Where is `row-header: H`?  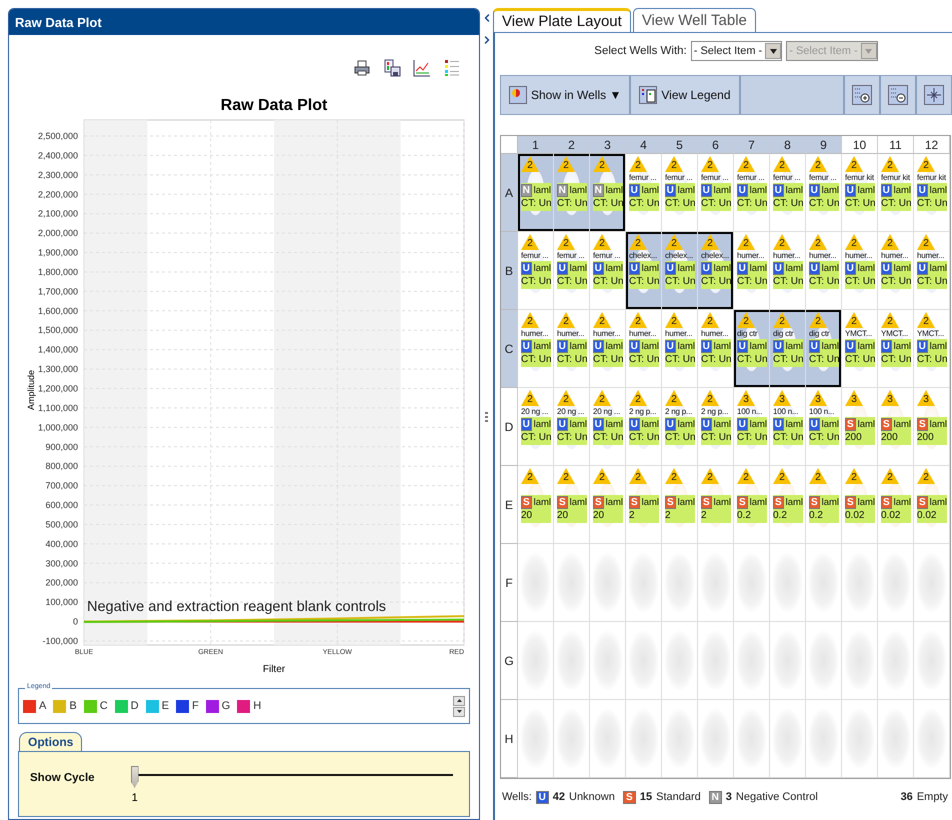
row-header: H is located at coordinates (509, 739).